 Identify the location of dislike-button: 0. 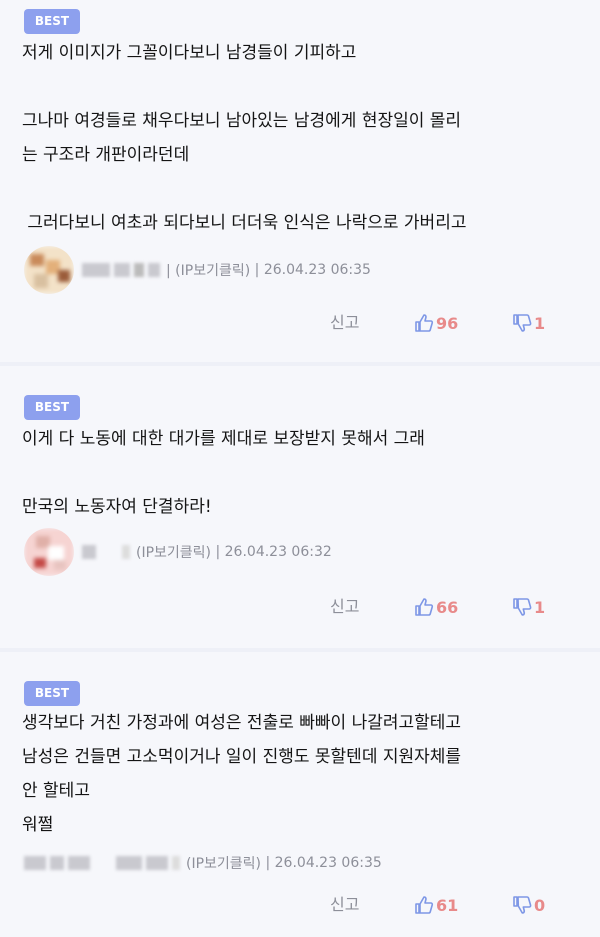
(528, 905).